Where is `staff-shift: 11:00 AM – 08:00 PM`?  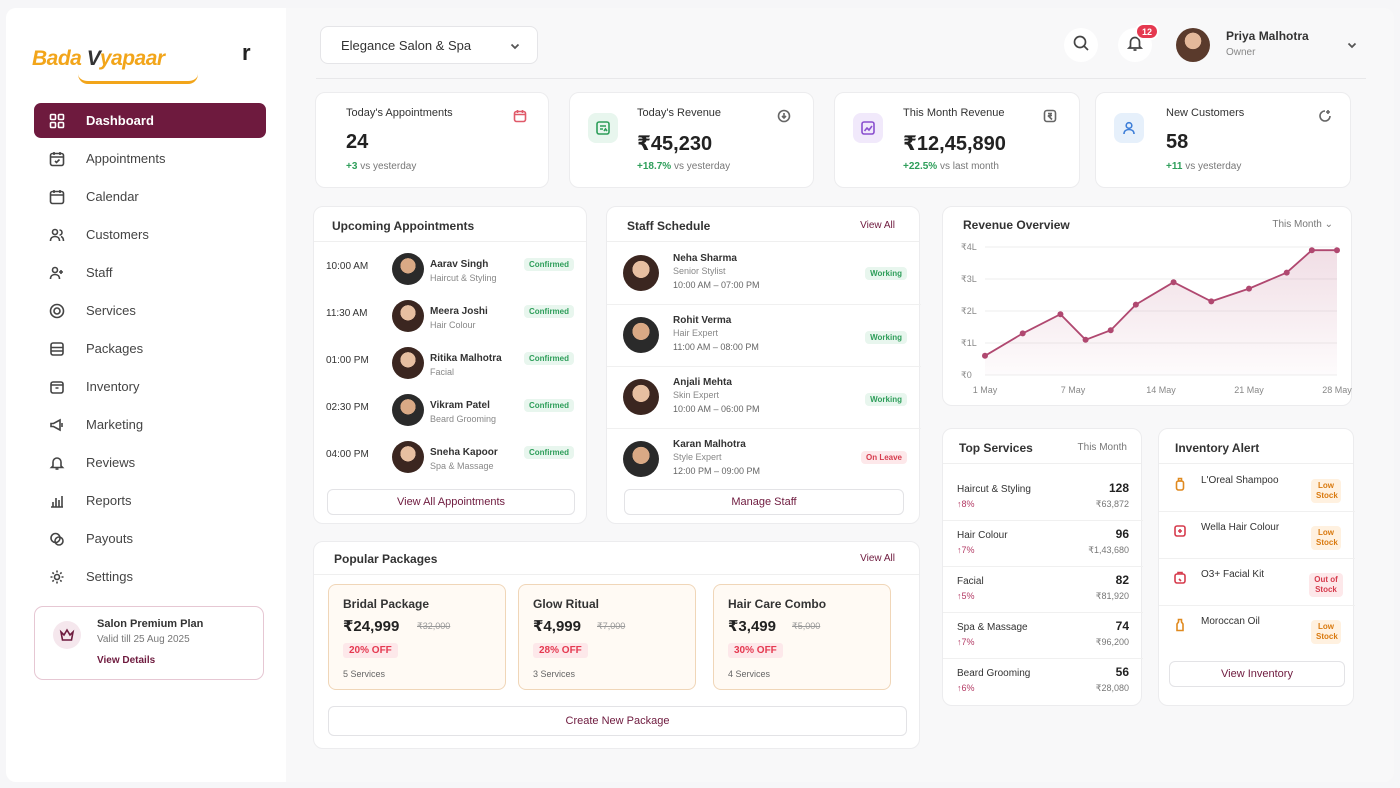
staff-shift: 11:00 AM – 08:00 PM is located at coordinates (716, 347).